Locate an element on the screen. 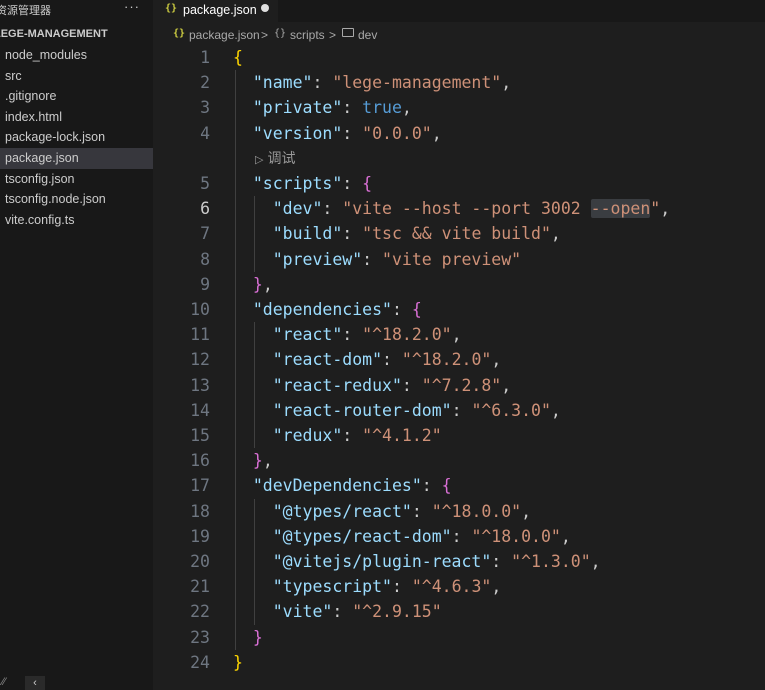 This screenshot has height=690, width=765. code-line: "react-redux": "^7.2.8", is located at coordinates (372, 385).